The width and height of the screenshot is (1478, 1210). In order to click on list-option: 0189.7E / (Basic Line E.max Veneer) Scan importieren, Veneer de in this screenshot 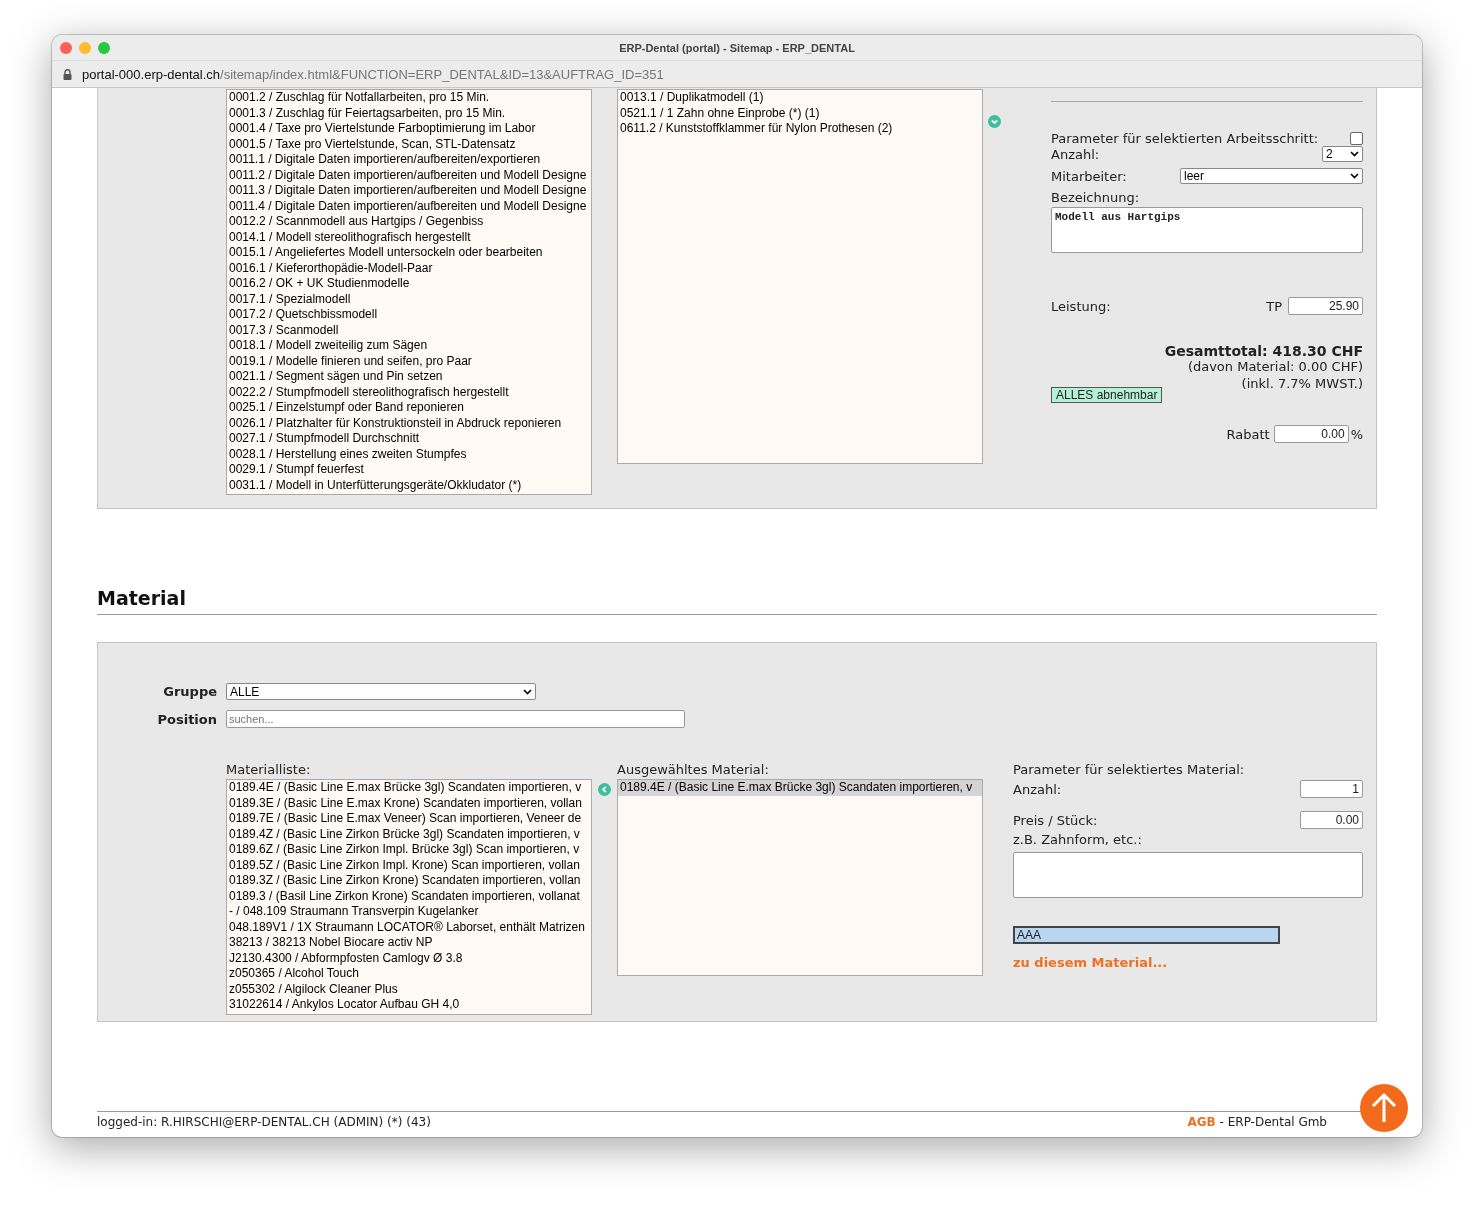, I will do `click(409, 819)`.